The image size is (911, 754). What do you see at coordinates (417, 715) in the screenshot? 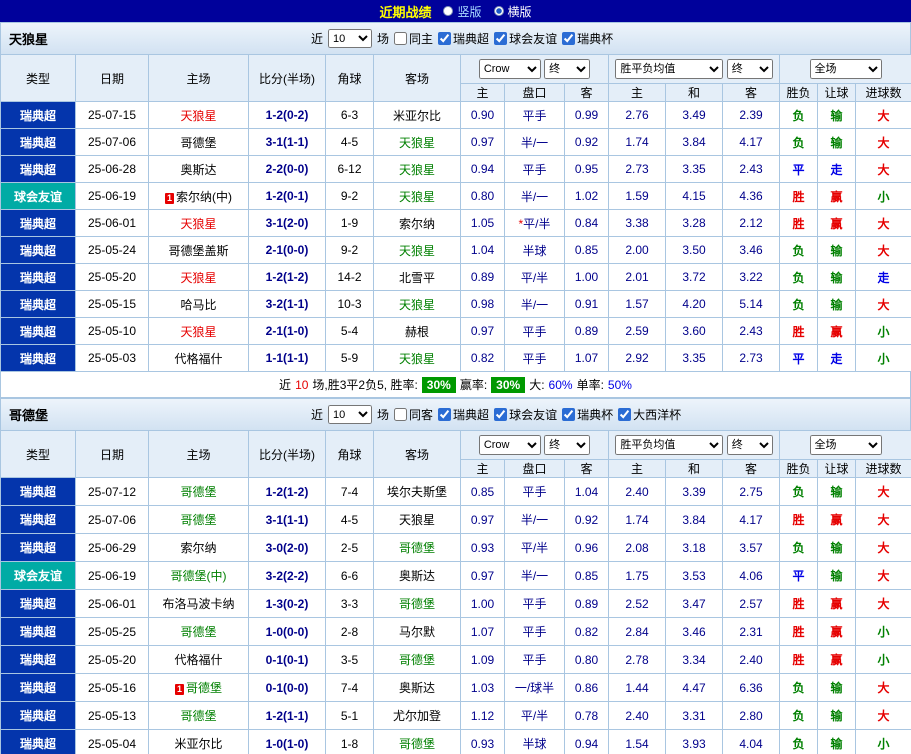
I see `away-team: 尤尔加登` at bounding box center [417, 715].